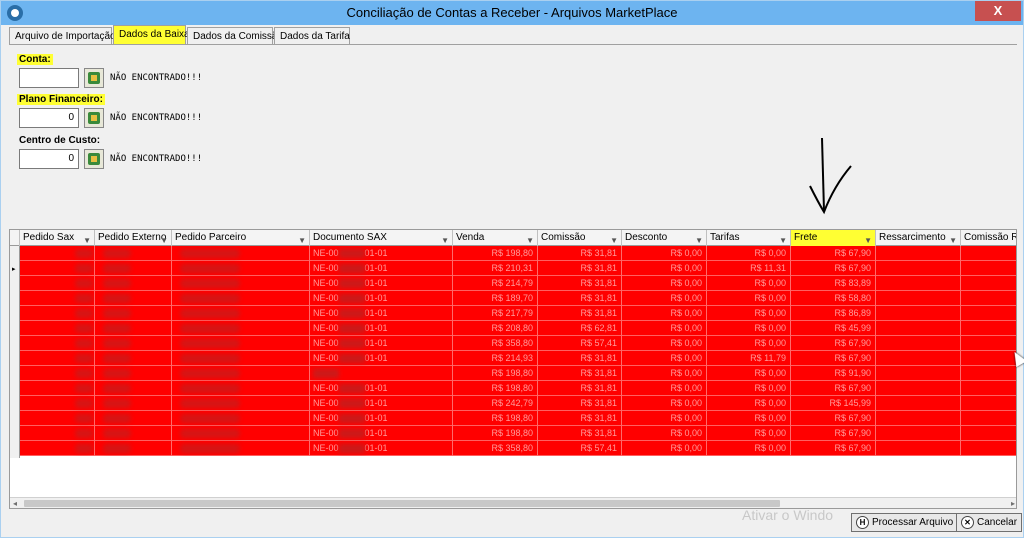 The image size is (1024, 538). Describe the element at coordinates (15, 503) in the screenshot. I see `scroll-left-icon: ◂` at that location.